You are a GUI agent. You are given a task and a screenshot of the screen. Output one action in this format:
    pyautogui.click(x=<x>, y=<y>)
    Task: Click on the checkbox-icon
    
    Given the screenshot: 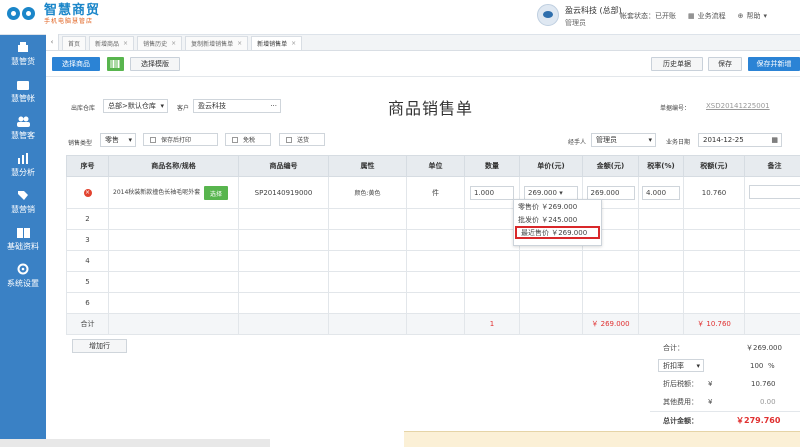 What is the action you would take?
    pyautogui.click(x=289, y=139)
    